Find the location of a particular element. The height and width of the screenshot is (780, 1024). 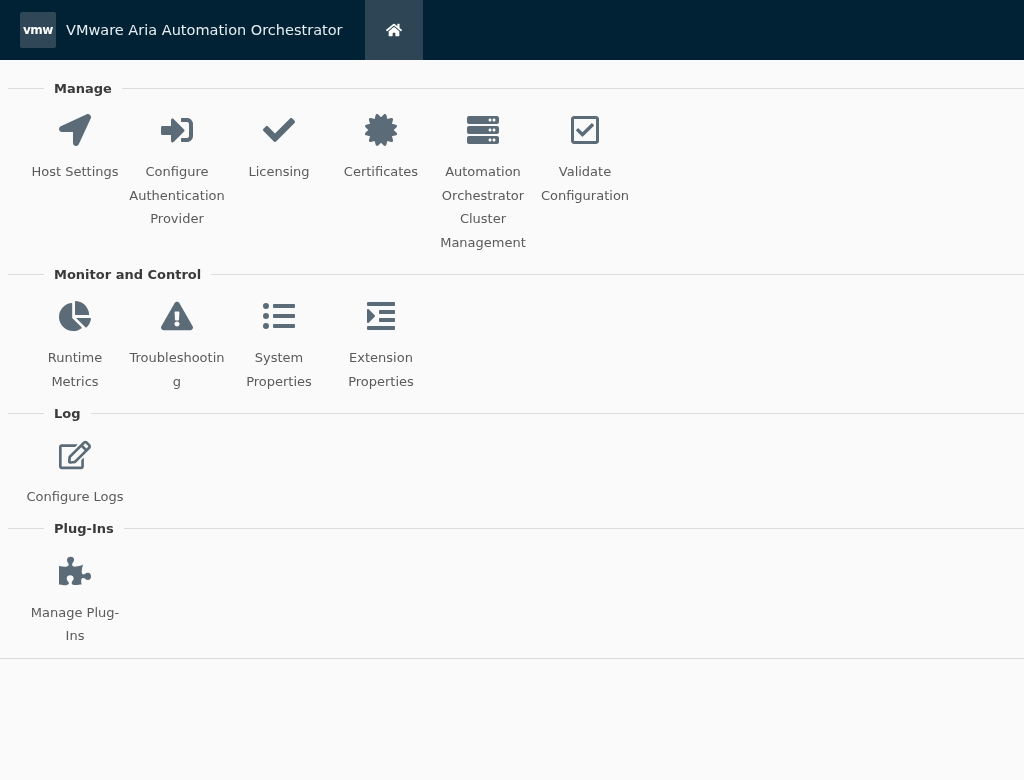

settings-item: System Properties is located at coordinates (279, 344).